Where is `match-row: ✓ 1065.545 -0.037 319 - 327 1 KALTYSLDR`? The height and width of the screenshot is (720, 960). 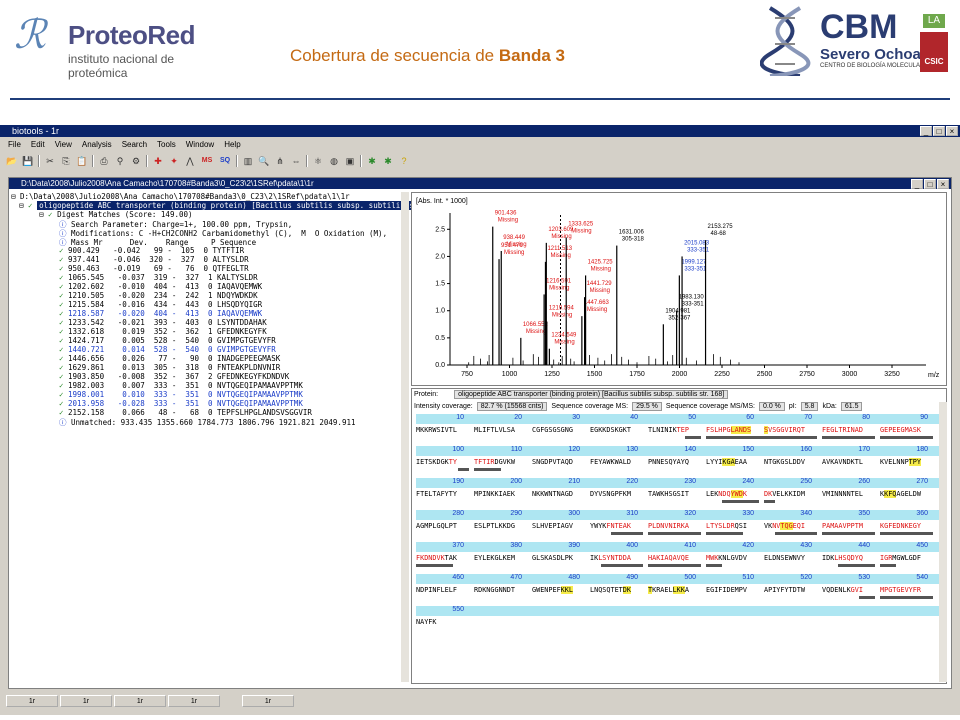 match-row: ✓ 1065.545 -0.037 319 - 327 1 KALTYSLDR is located at coordinates (158, 277).